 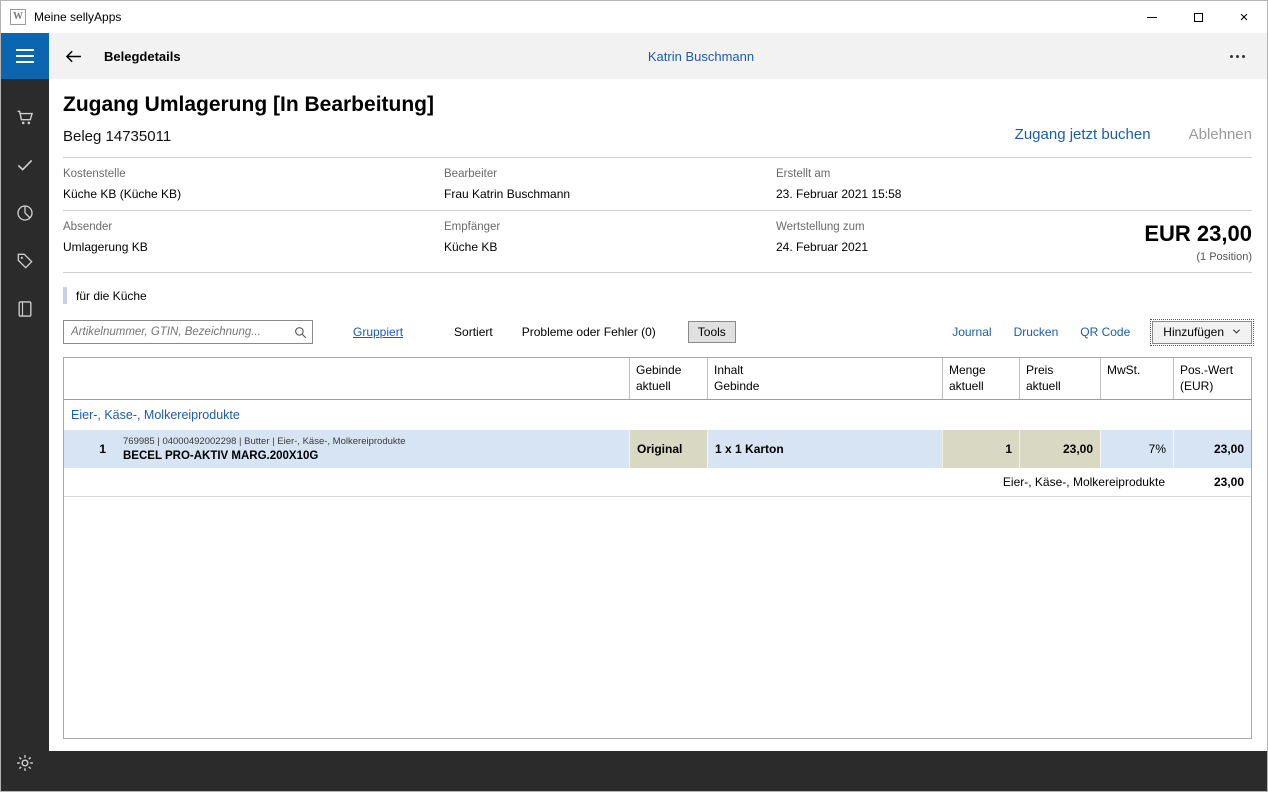 I want to click on window-title: Meine sellyApps, so click(x=78, y=17).